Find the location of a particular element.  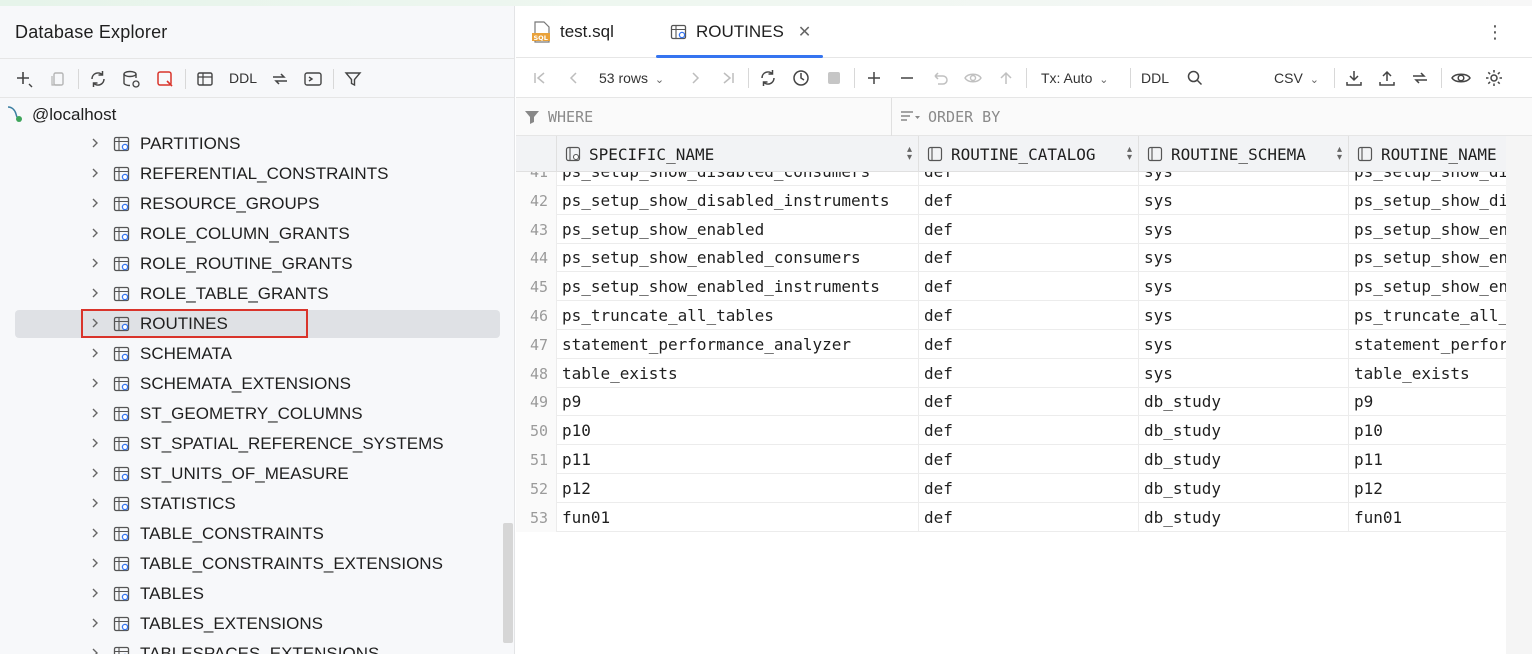

table-editor-icon is located at coordinates (205, 79).